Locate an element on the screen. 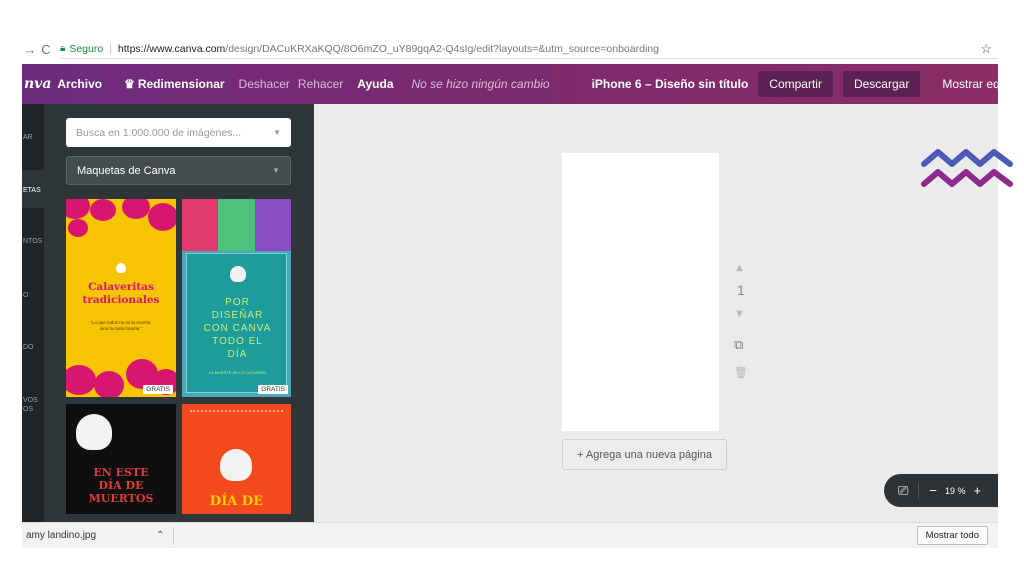  zoom-divider is located at coordinates (919, 490).